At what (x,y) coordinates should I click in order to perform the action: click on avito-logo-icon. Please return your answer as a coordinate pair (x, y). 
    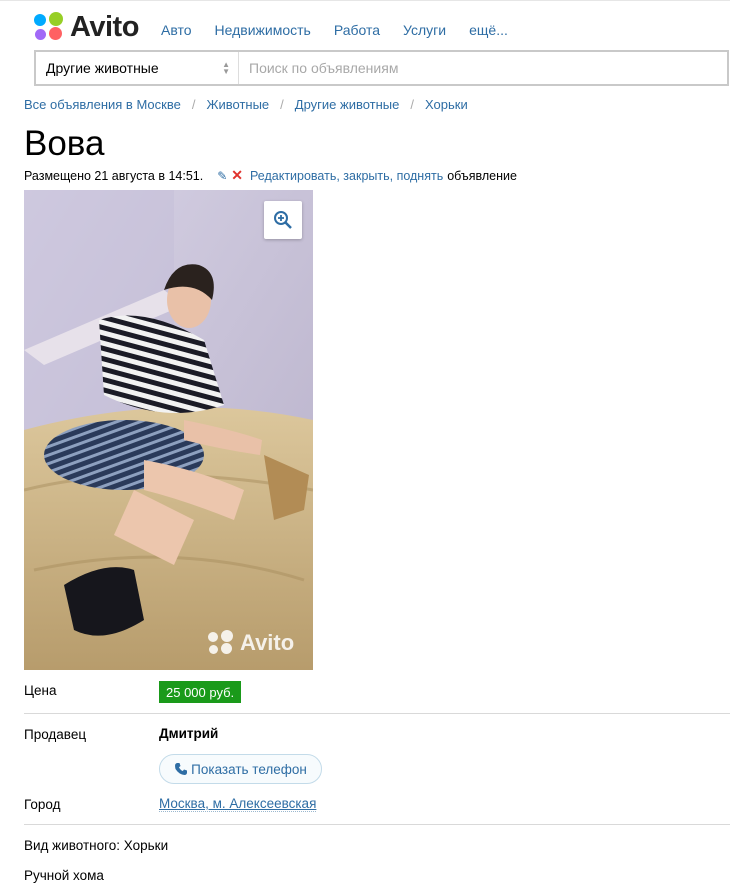
    Looking at the image, I should click on (49, 27).